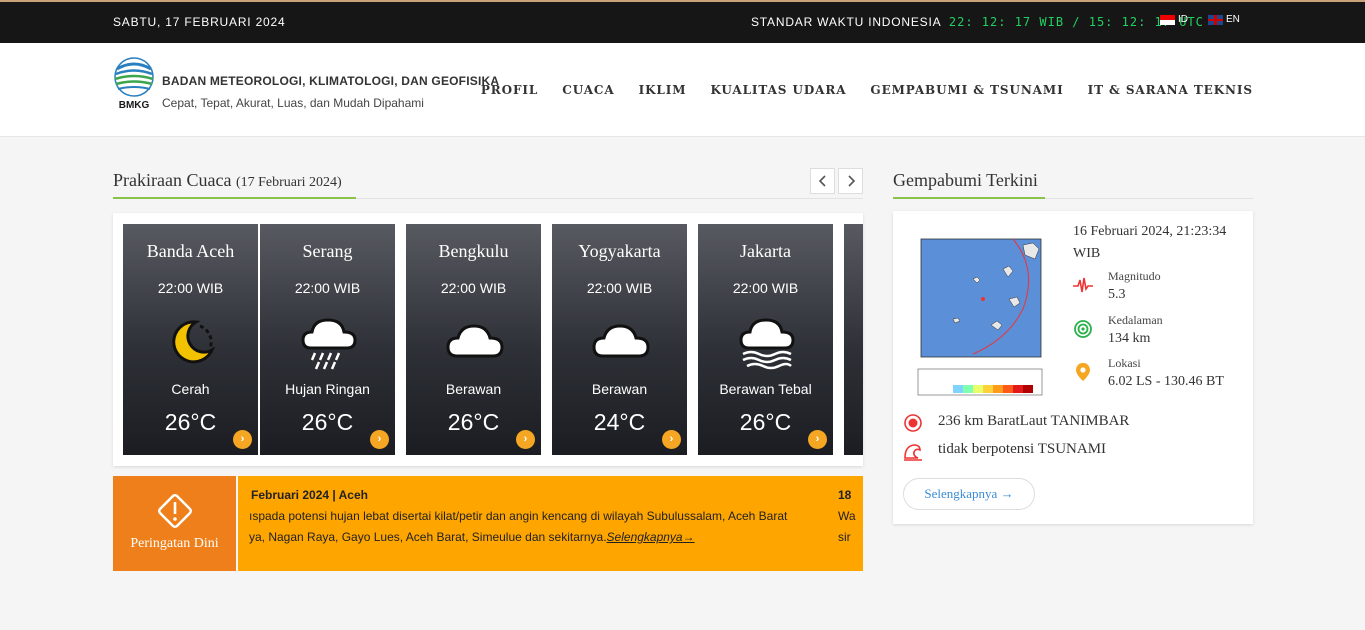 The height and width of the screenshot is (630, 1365). What do you see at coordinates (1083, 372) in the screenshot?
I see `map-pin-icon` at bounding box center [1083, 372].